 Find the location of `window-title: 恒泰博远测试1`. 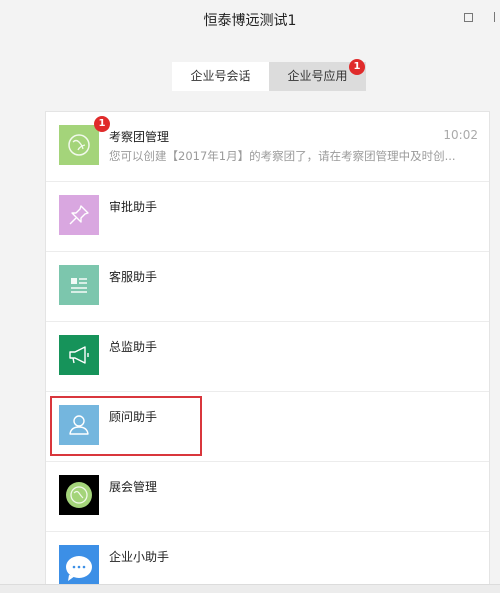

window-title: 恒泰博远测试1 is located at coordinates (250, 21).